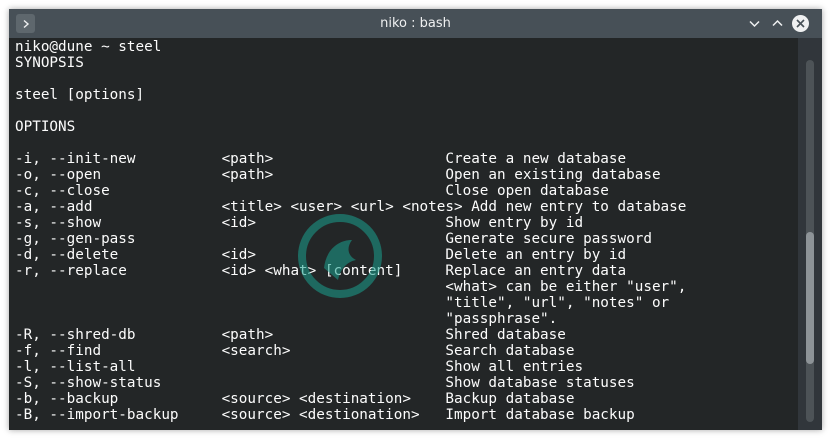 Image resolution: width=837 pixels, height=445 pixels. Describe the element at coordinates (810, 298) in the screenshot. I see `scrollbar-thumb` at that location.